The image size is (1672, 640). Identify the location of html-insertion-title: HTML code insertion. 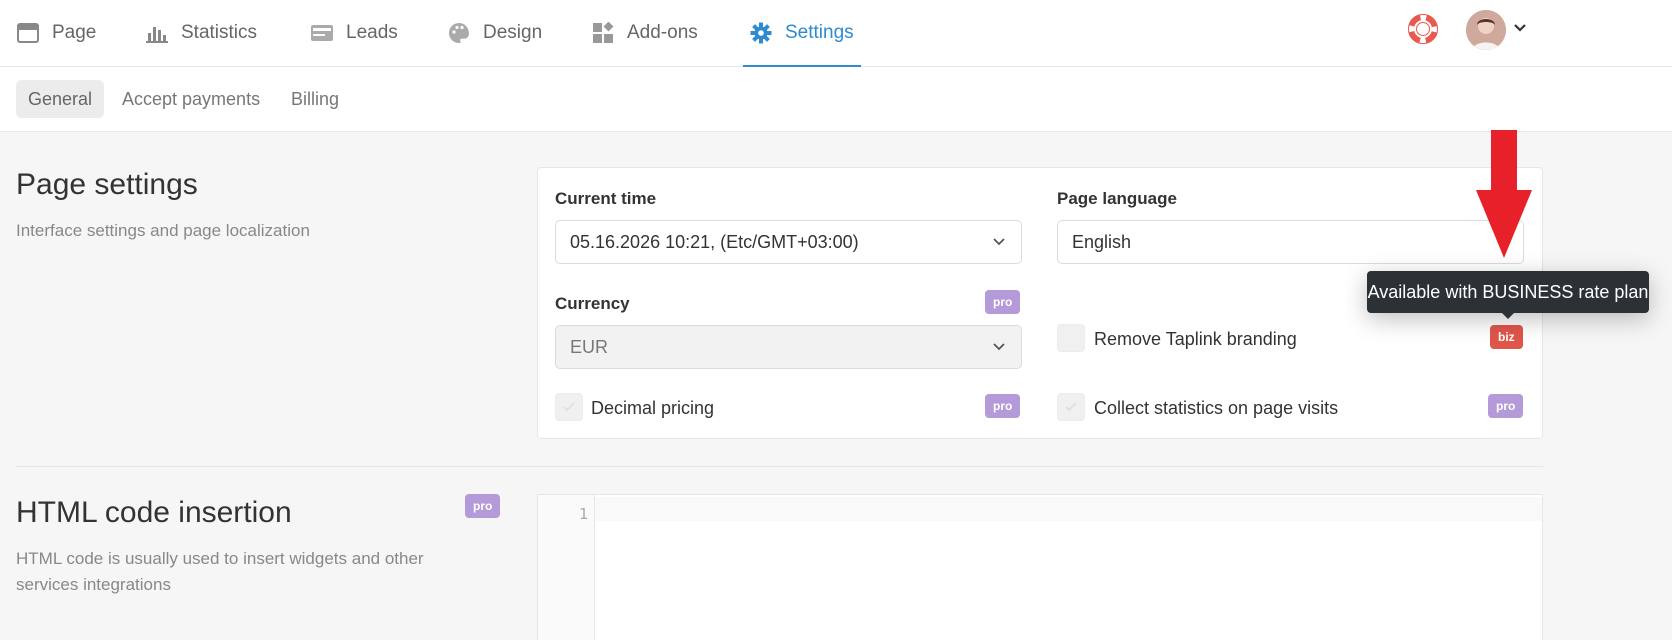
(154, 512).